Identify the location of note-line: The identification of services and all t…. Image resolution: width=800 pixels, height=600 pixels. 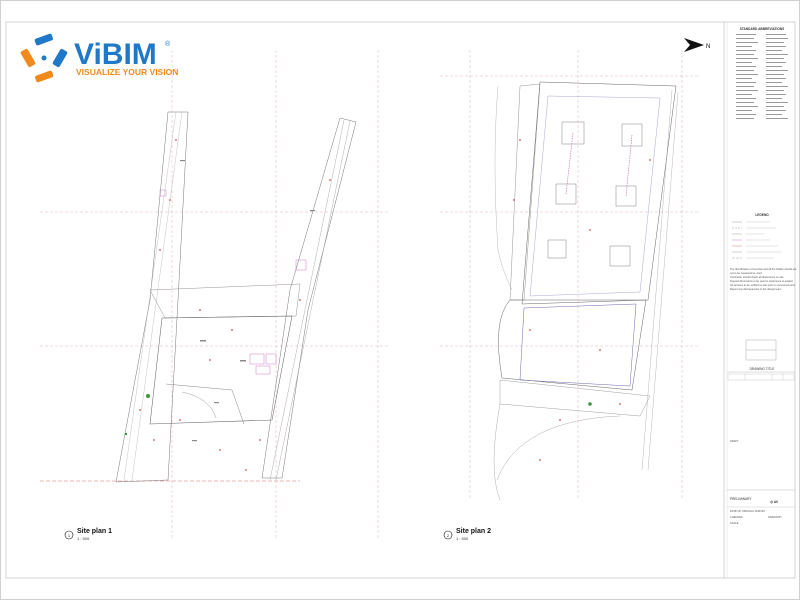
(763, 269).